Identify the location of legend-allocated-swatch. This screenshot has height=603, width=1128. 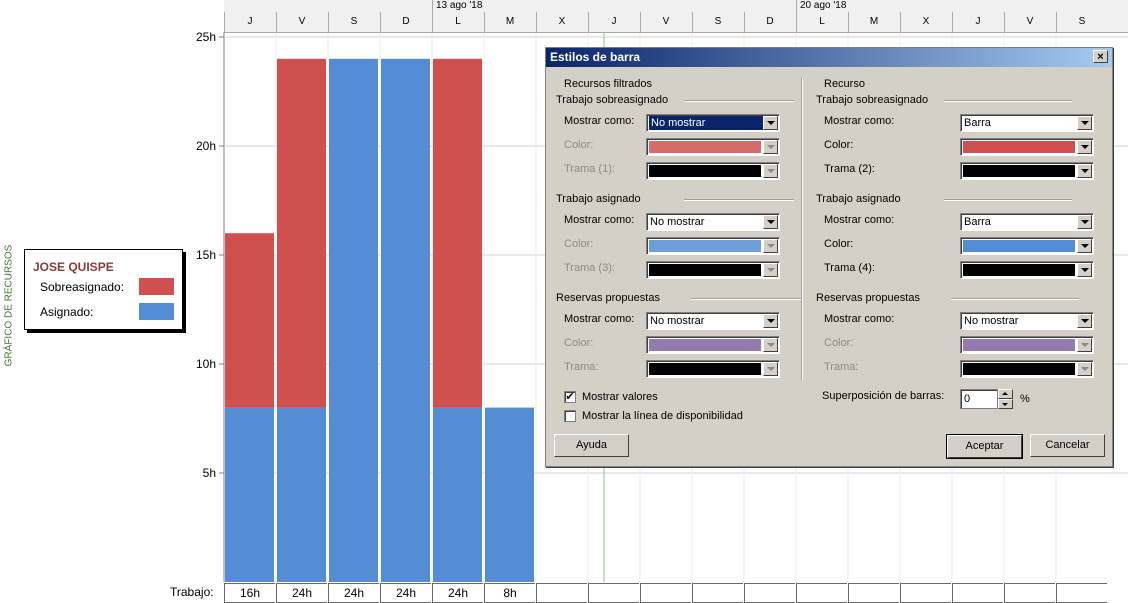
(156, 311).